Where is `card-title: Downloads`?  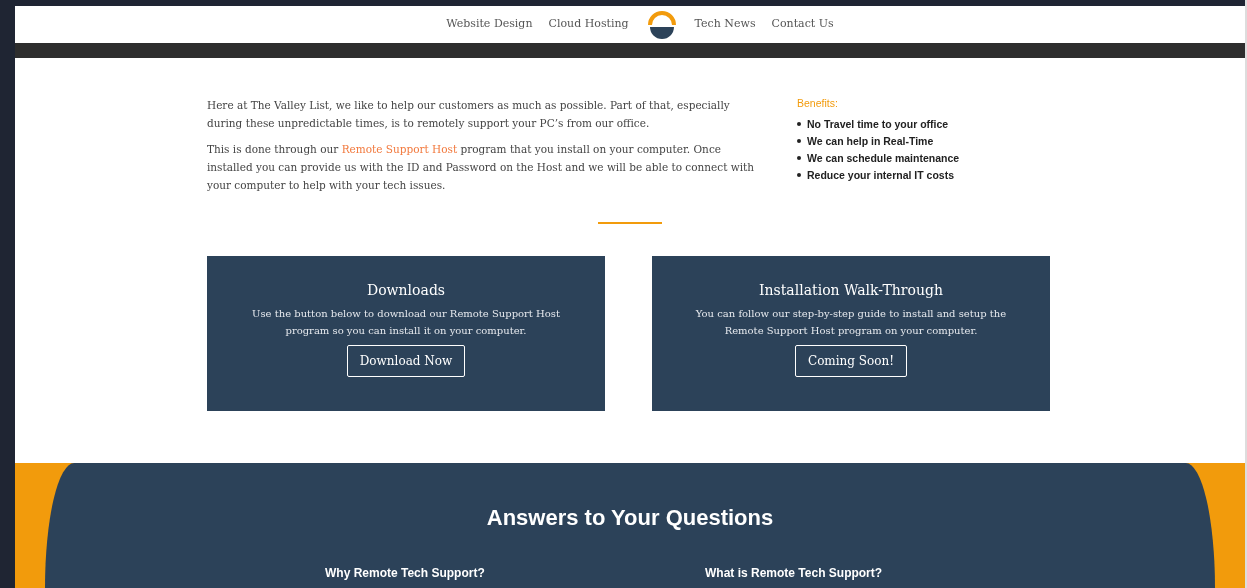
card-title: Downloads is located at coordinates (406, 290).